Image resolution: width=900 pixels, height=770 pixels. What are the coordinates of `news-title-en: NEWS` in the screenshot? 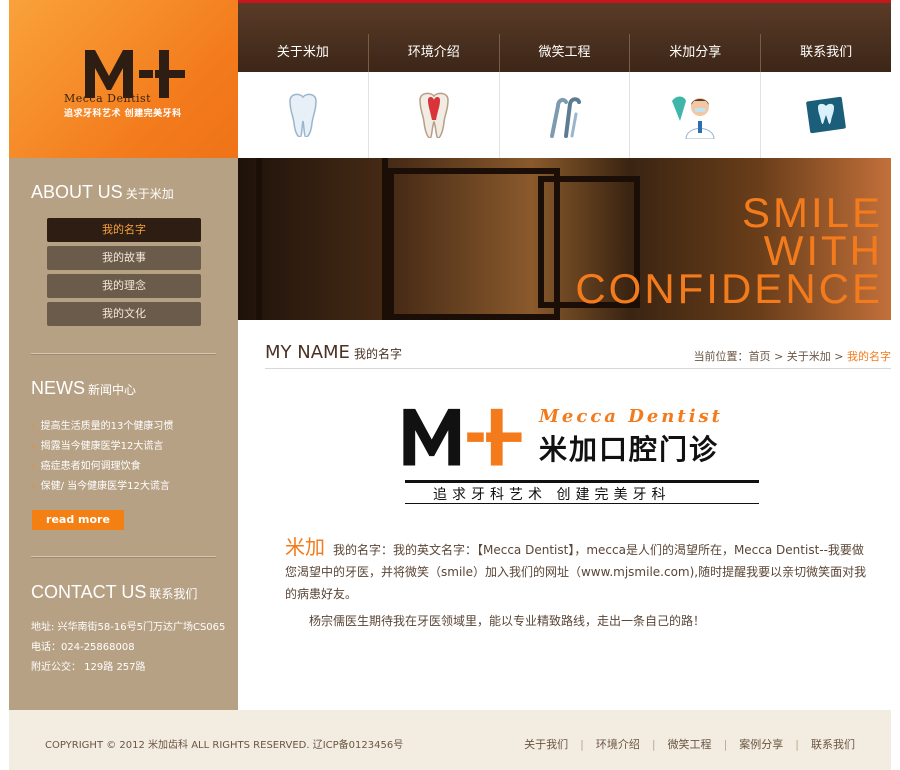 It's located at (58, 388).